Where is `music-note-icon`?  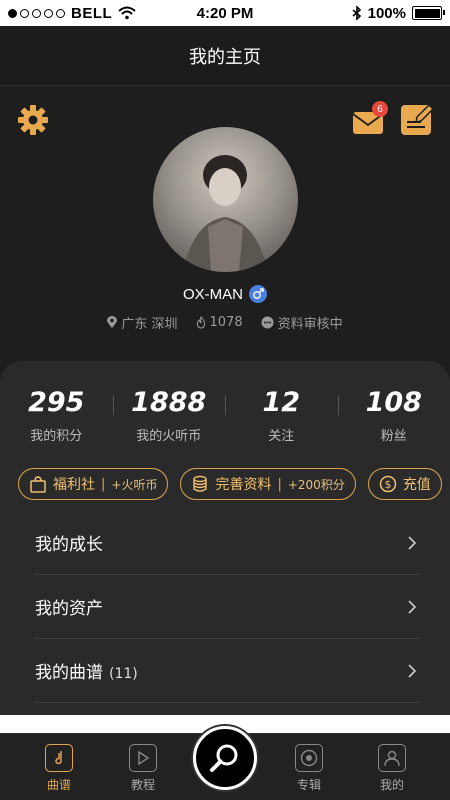 music-note-icon is located at coordinates (59, 758).